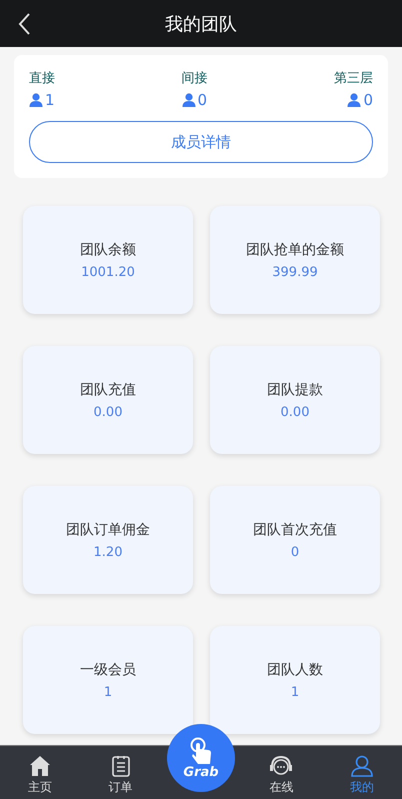 This screenshot has height=799, width=402. What do you see at coordinates (108, 272) in the screenshot?
I see `stat-value: 1001.20` at bounding box center [108, 272].